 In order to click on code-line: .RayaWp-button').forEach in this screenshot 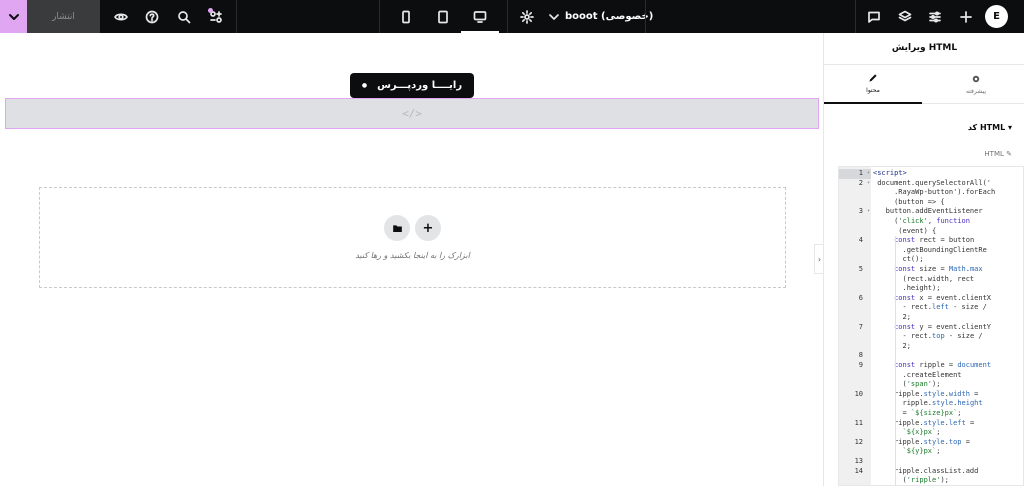, I will do `click(934, 192)`.